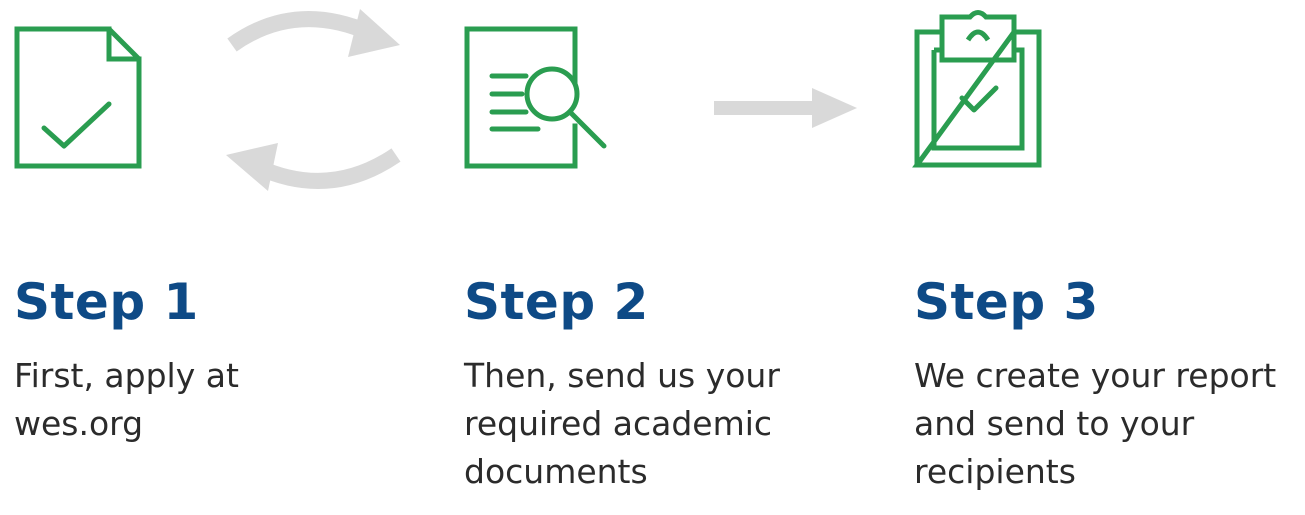 This screenshot has height=515, width=1305. What do you see at coordinates (556, 302) in the screenshot?
I see `step-2-title: Step 2` at bounding box center [556, 302].